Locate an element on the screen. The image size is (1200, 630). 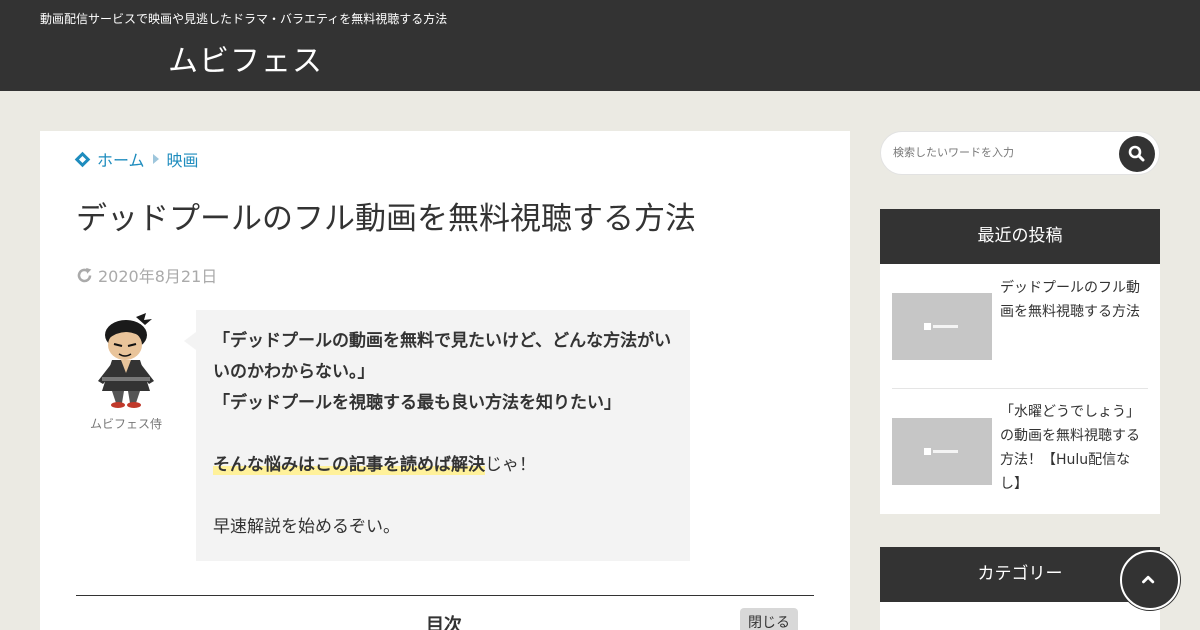
breadcrumb: ホーム 映画 is located at coordinates (137, 159).